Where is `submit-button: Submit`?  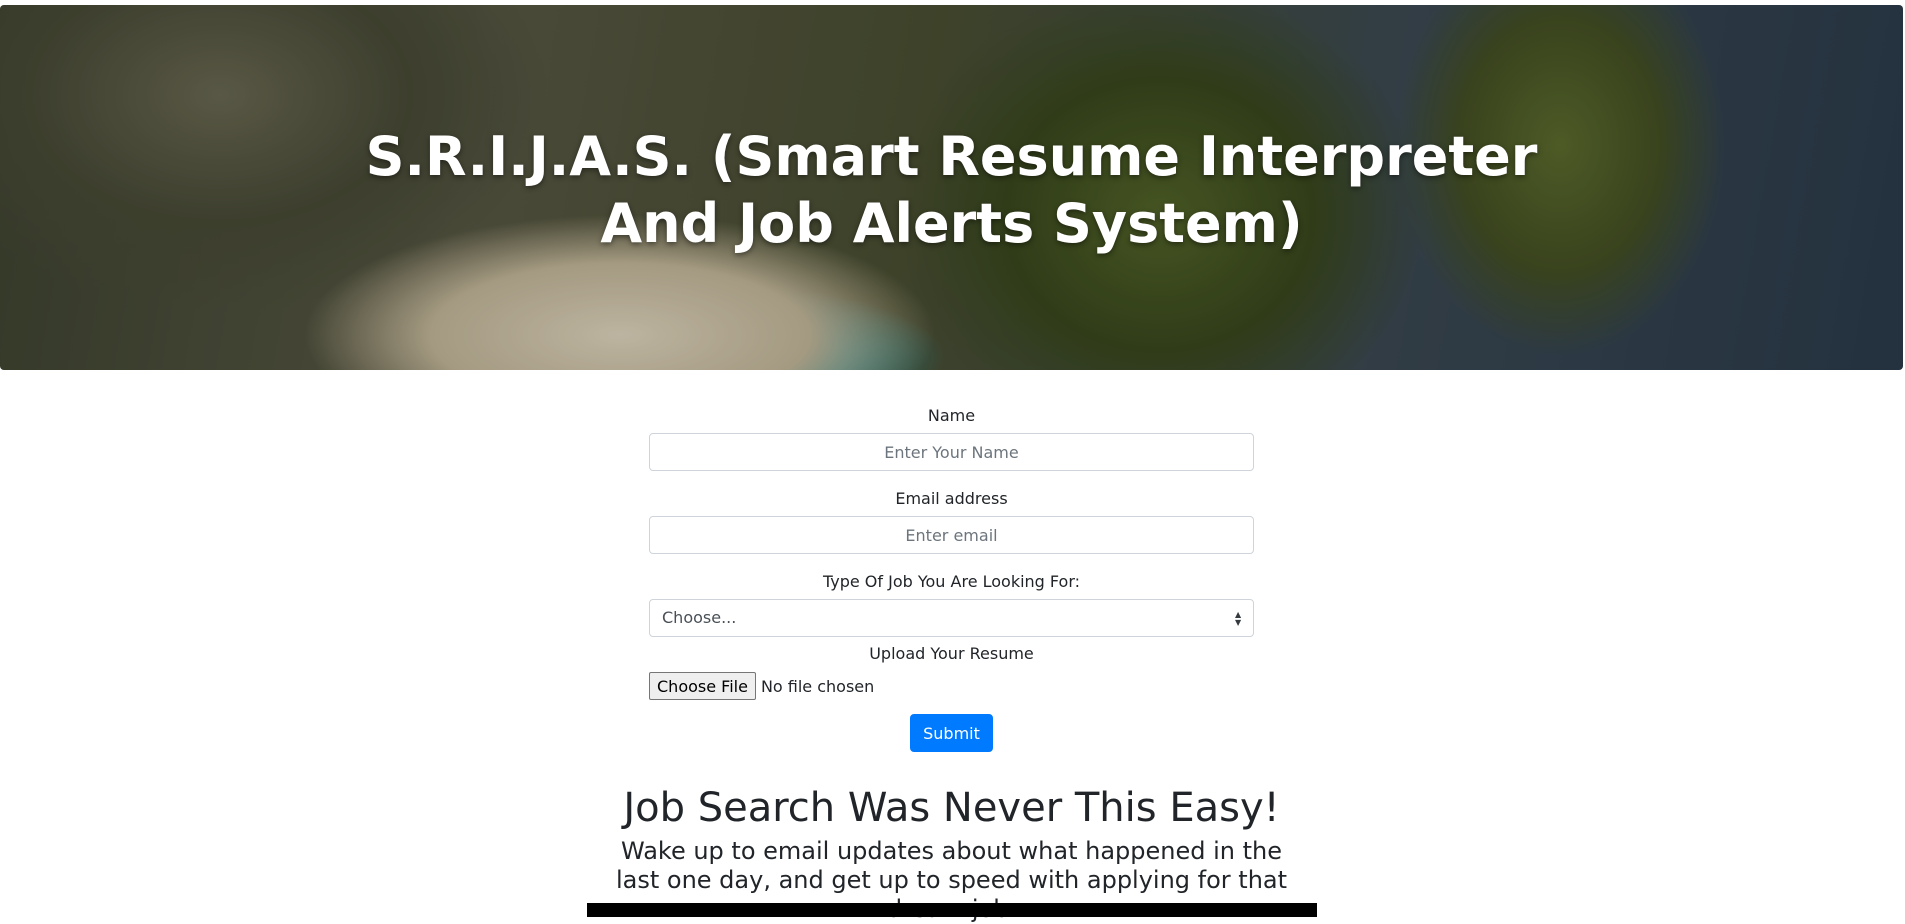 submit-button: Submit is located at coordinates (951, 733).